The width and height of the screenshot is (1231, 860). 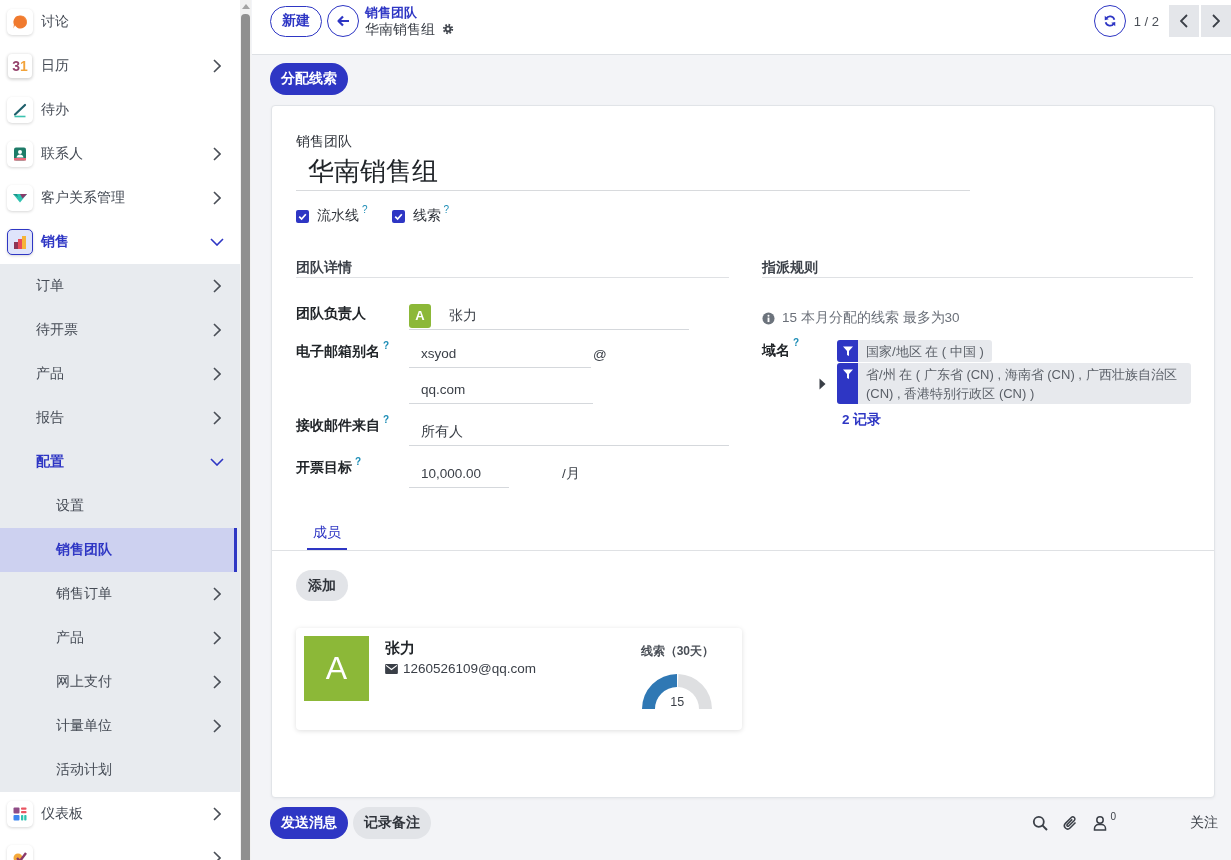 I want to click on refresh-icon, so click(x=1109, y=21).